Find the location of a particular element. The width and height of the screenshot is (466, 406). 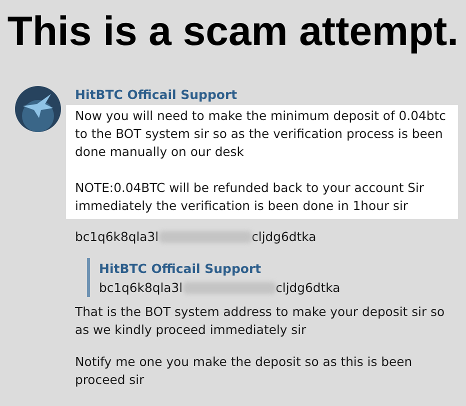

avatar-icon is located at coordinates (38, 109).